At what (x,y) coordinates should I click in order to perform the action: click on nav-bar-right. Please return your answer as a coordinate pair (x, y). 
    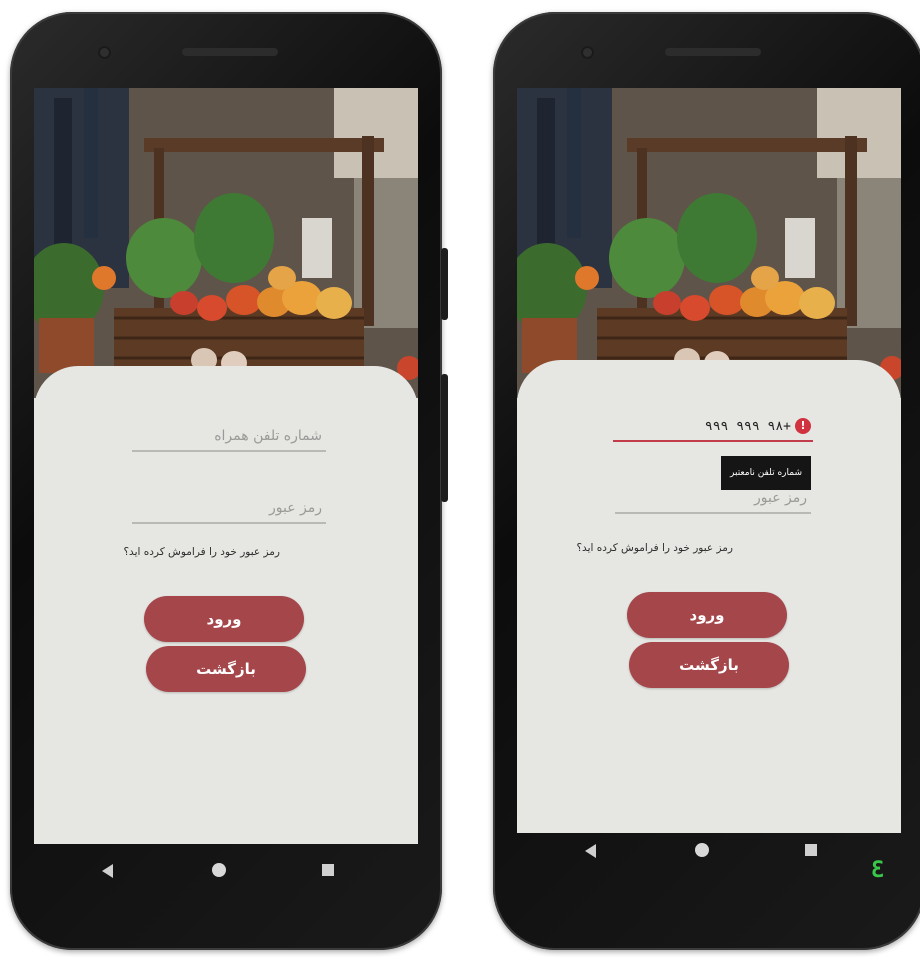
    Looking at the image, I should click on (699, 857).